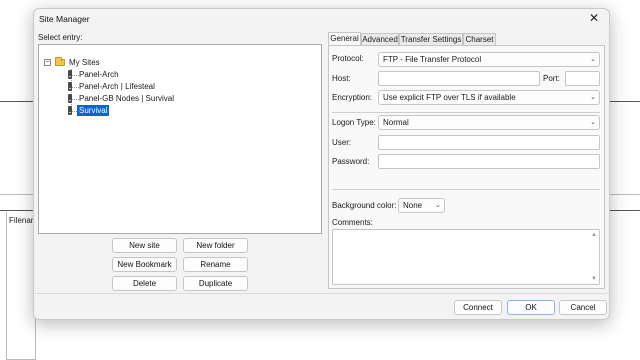  I want to click on footer-divider, so click(321, 293).